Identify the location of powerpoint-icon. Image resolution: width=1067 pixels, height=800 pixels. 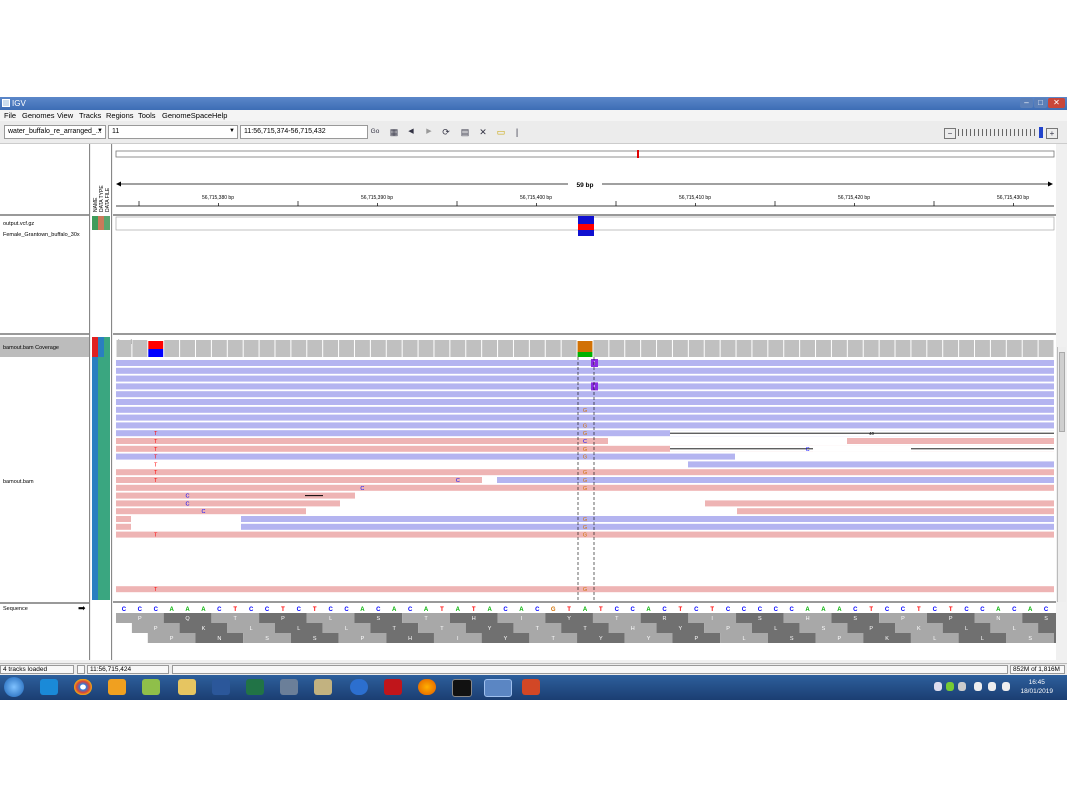
(531, 687).